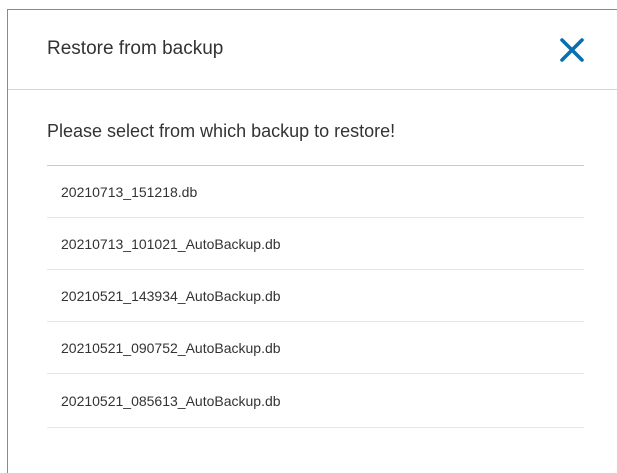  I want to click on backup-item: 20210521_143934_AutoBackup.db, so click(315, 296).